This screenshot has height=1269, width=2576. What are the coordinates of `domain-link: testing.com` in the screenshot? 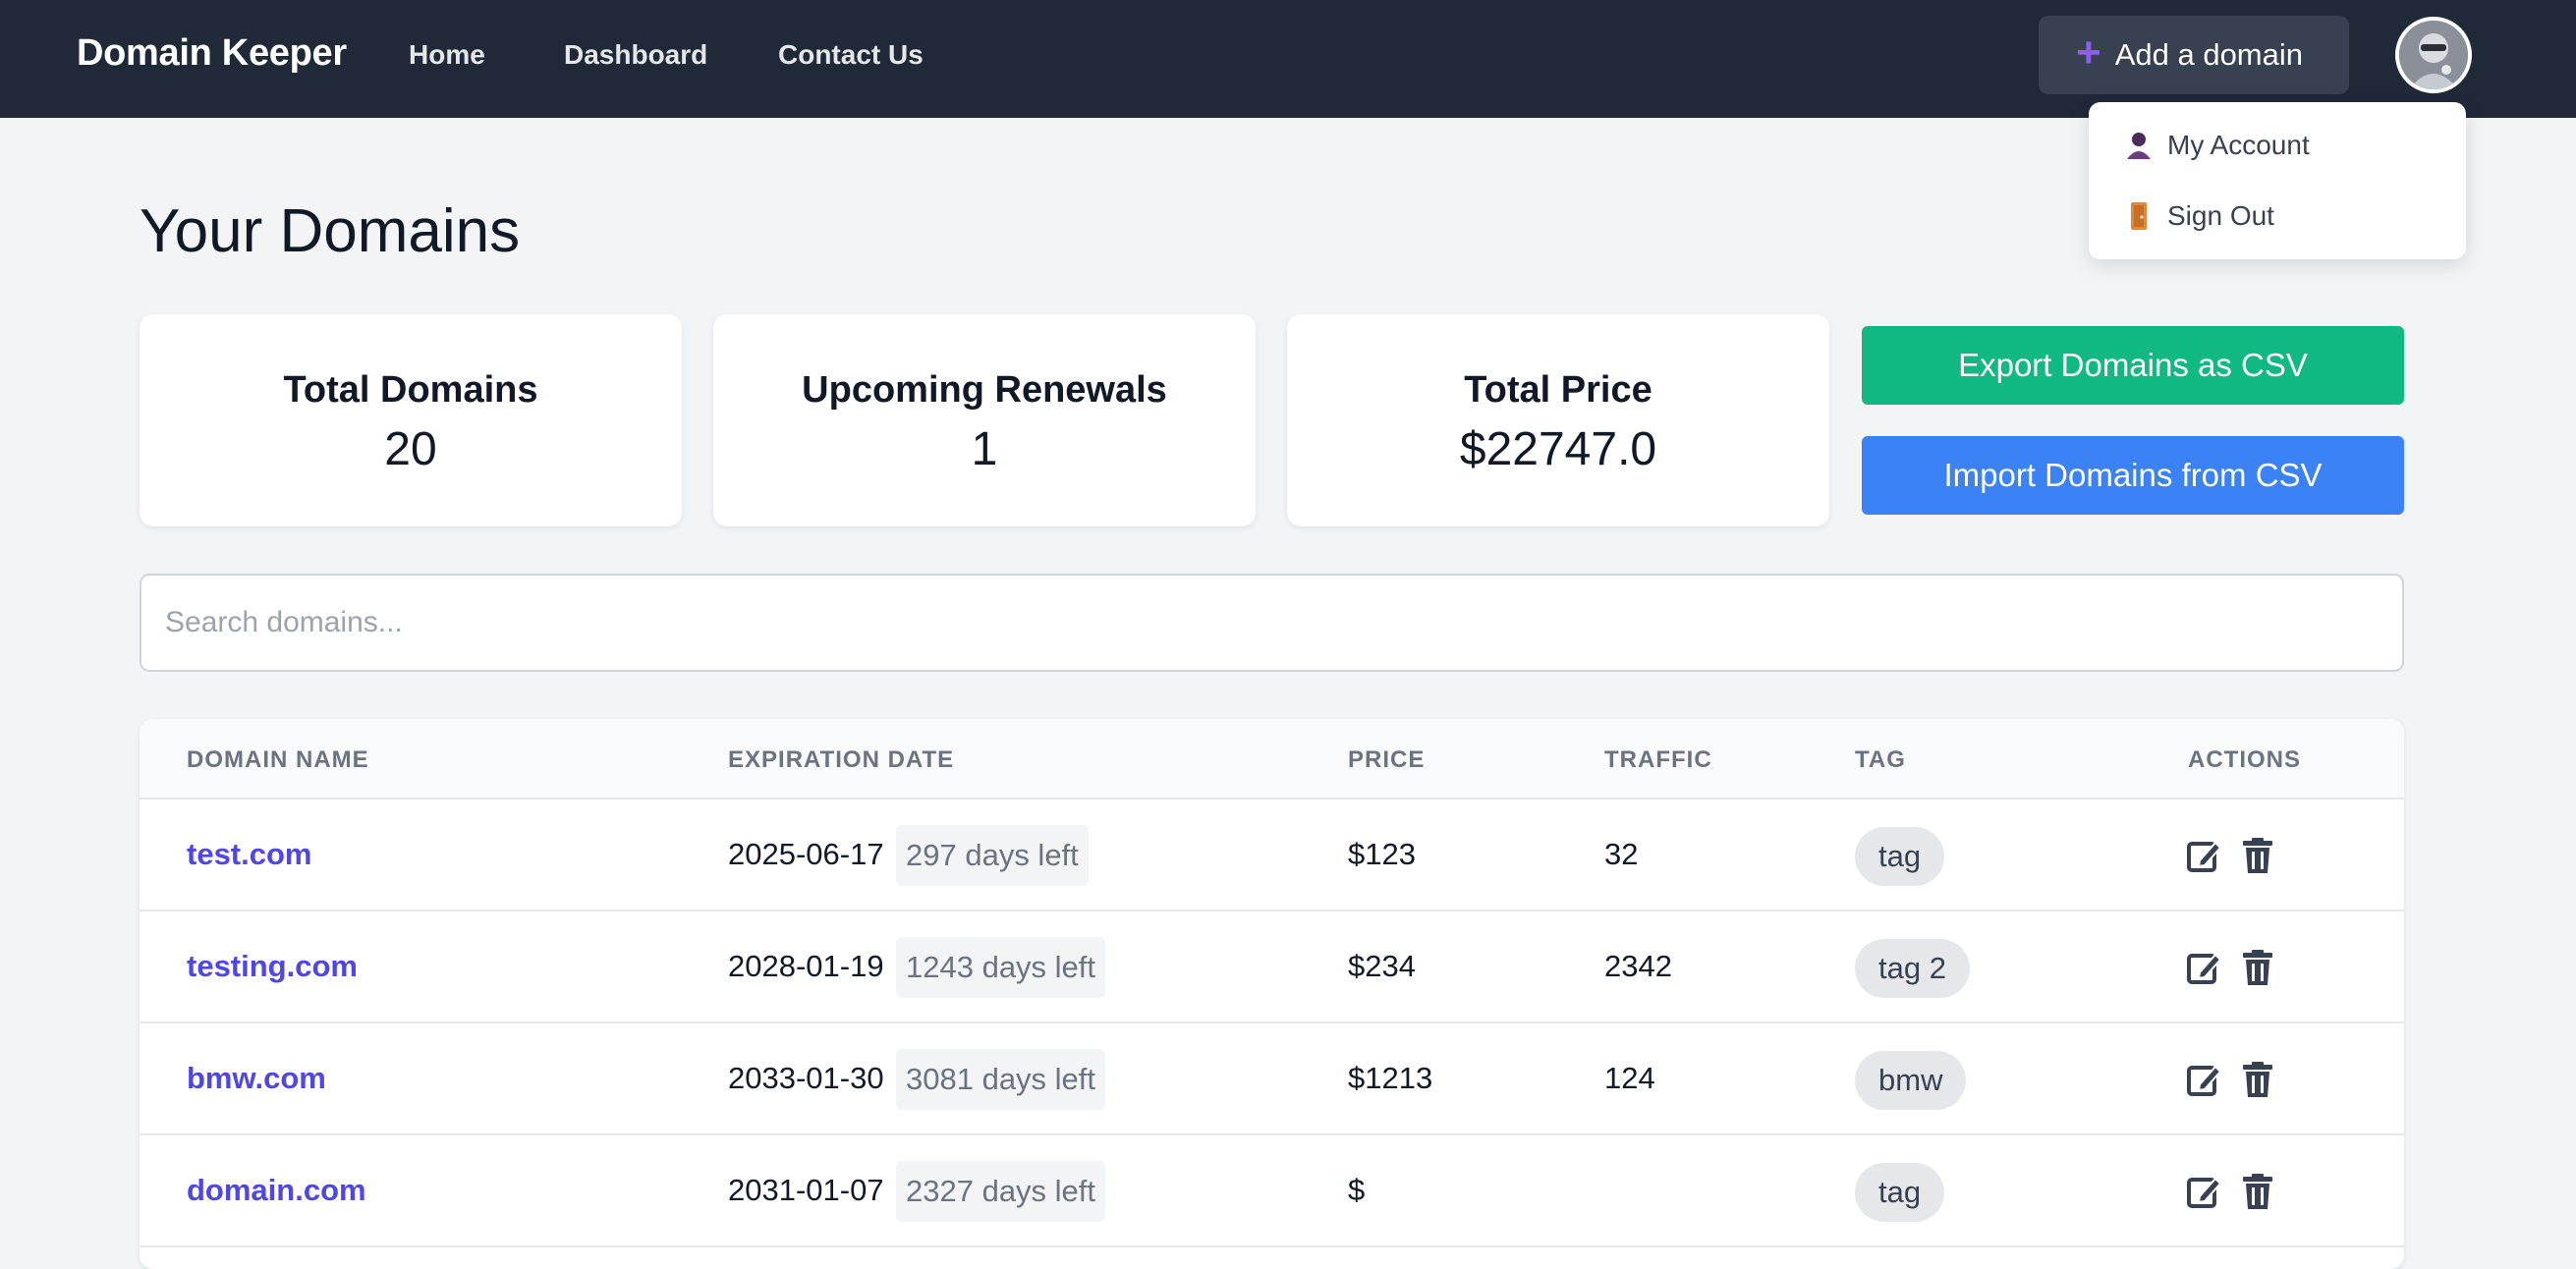 It's located at (272, 966).